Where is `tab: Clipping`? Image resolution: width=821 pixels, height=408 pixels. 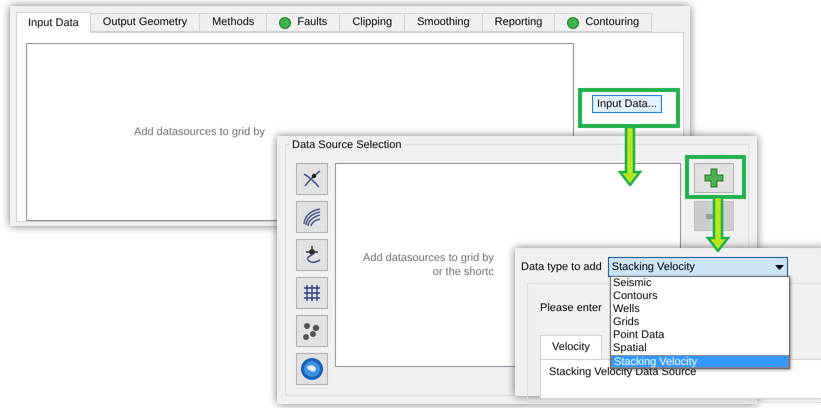 tab: Clipping is located at coordinates (373, 22).